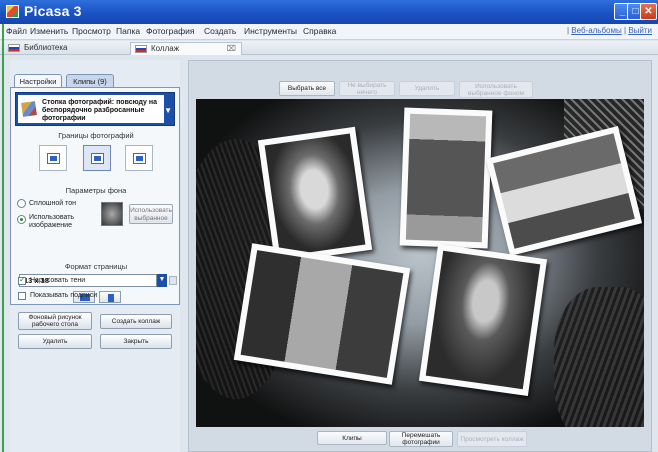 This screenshot has width=658, height=452. I want to click on use-image-radio, so click(21, 219).